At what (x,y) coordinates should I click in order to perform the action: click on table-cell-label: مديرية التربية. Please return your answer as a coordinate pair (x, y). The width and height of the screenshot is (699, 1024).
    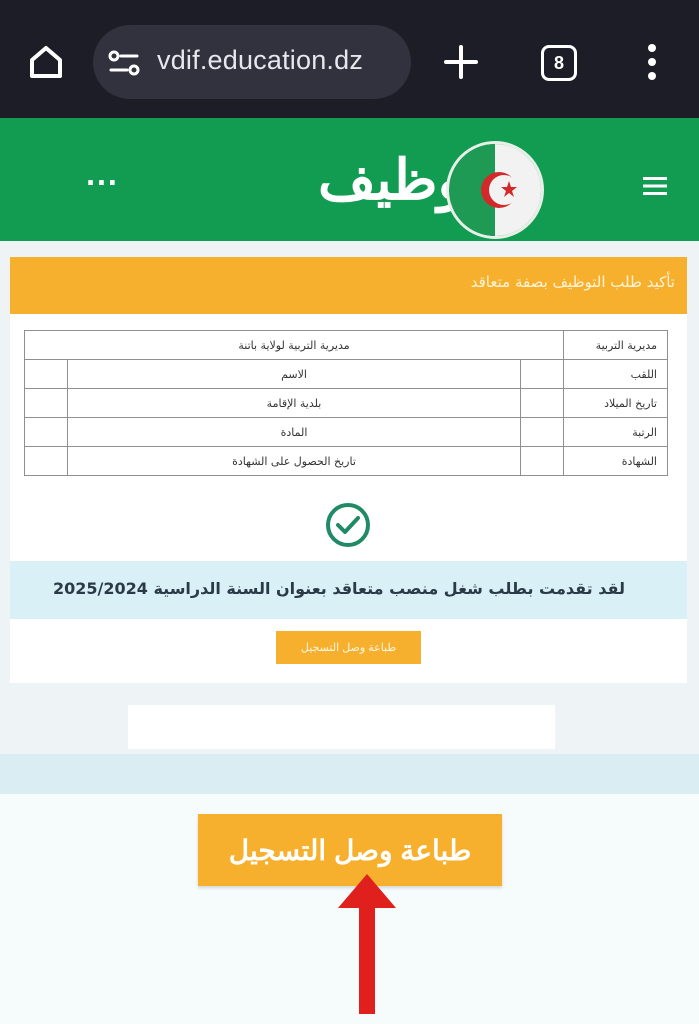
    Looking at the image, I should click on (615, 345).